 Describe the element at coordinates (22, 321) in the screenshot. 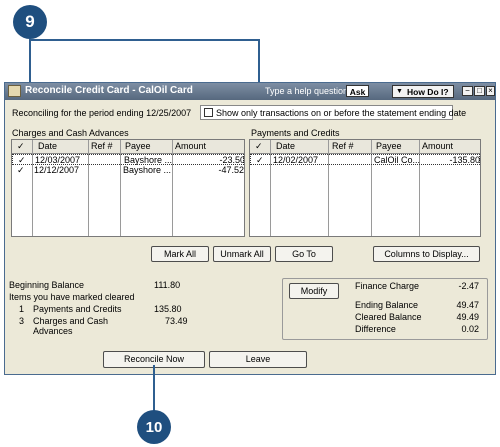

I see `charges-count: 3` at that location.